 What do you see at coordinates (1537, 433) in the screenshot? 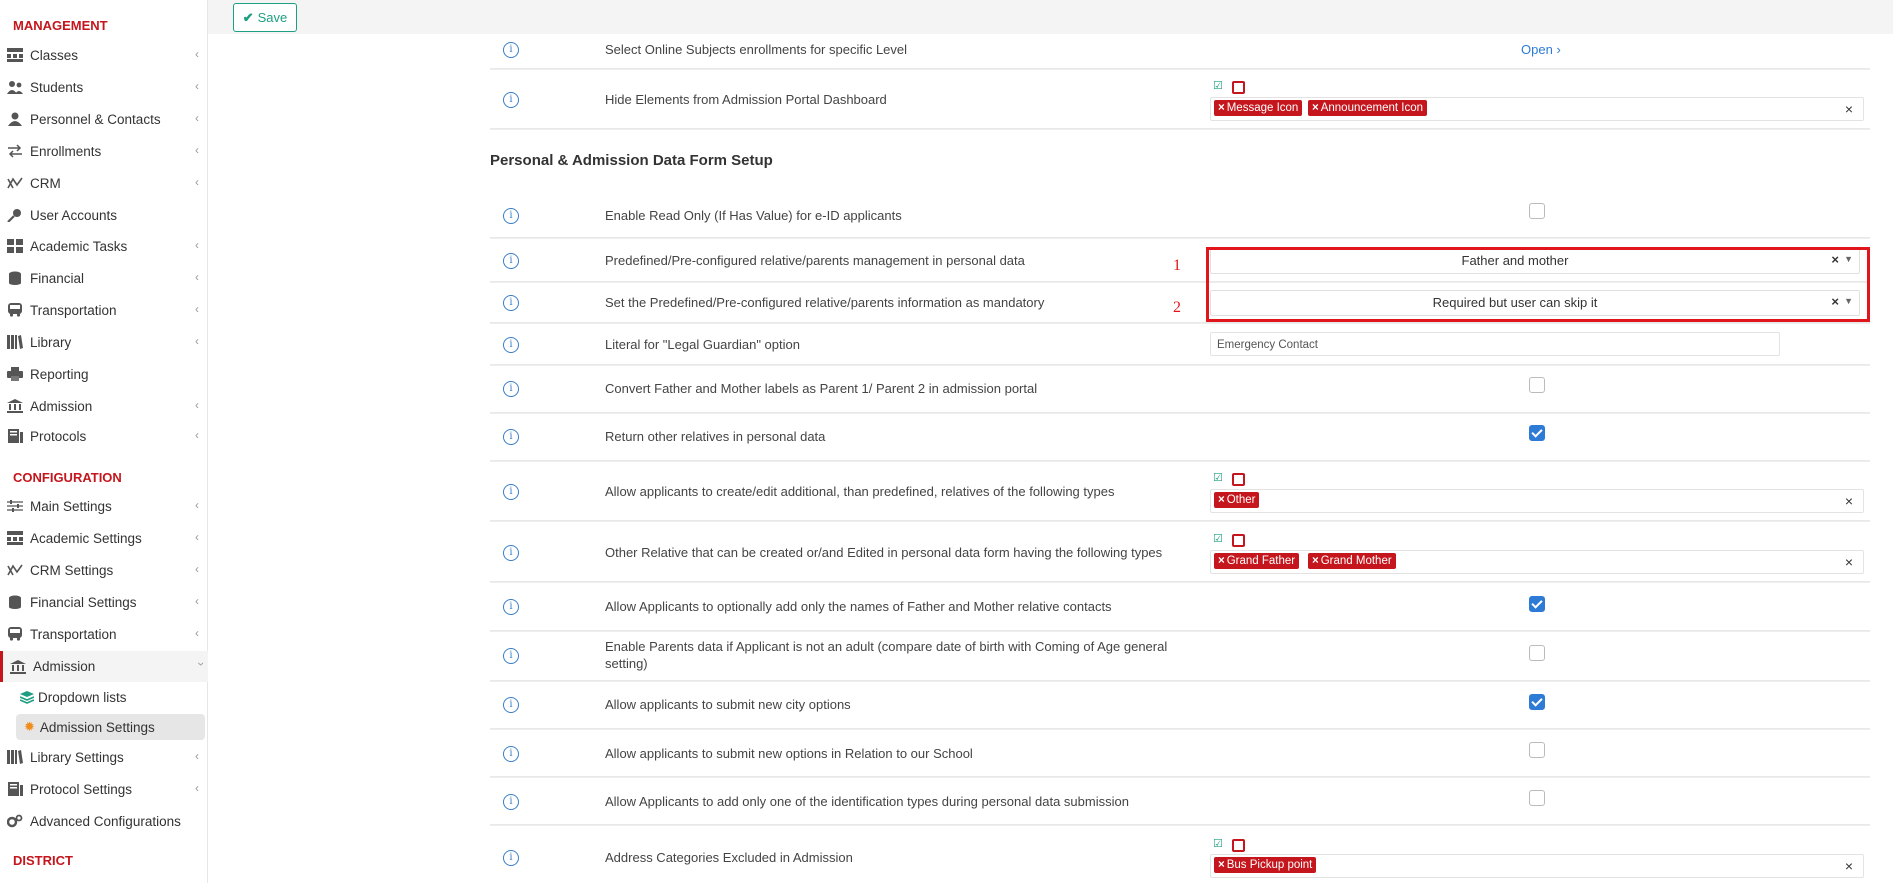
I see `checkbox-other-relatives` at bounding box center [1537, 433].